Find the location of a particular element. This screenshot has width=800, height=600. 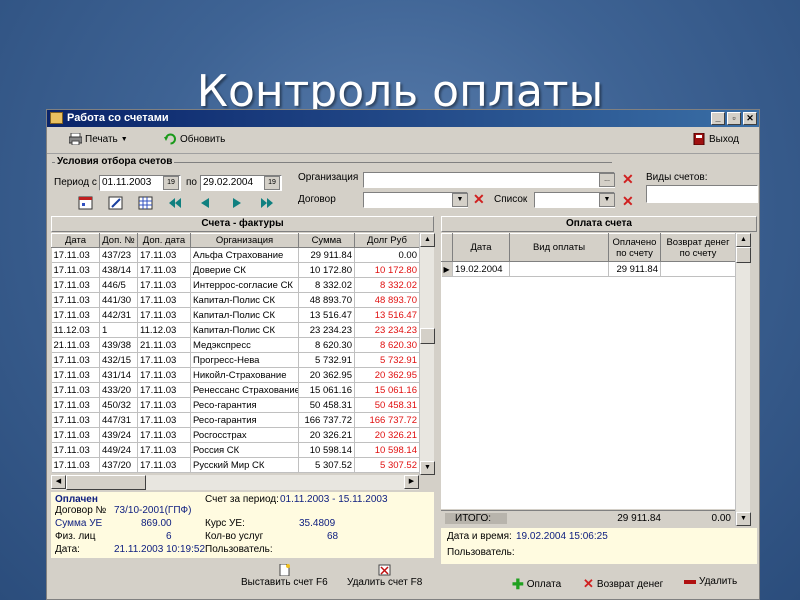

scroll-right-icon: ▶ is located at coordinates (411, 482).